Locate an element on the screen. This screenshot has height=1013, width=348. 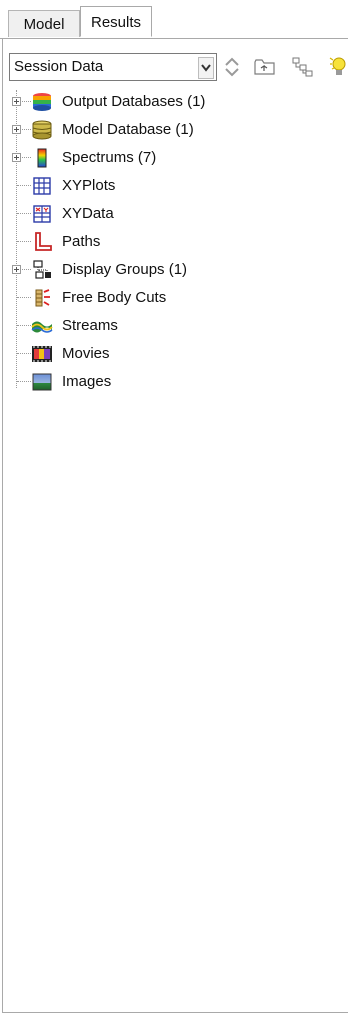
tab-bar: Model Results is located at coordinates (174, 19).